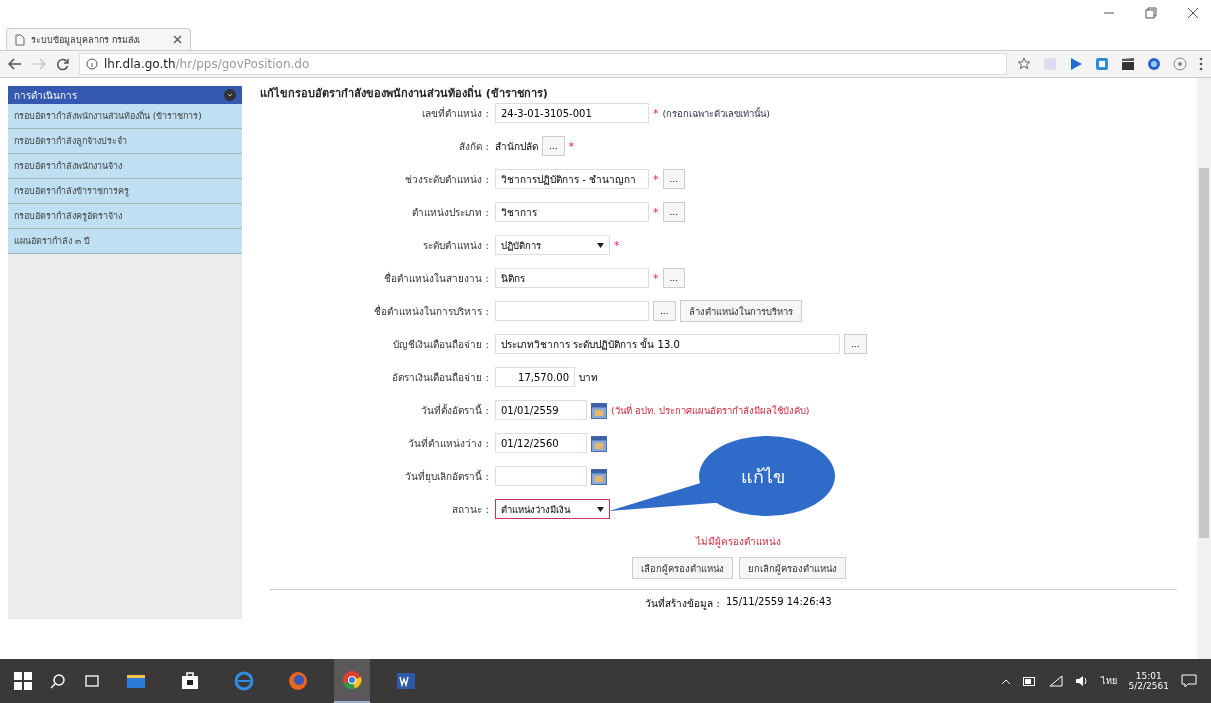  Describe the element at coordinates (1005, 681) in the screenshot. I see `chevron-up-icon` at that location.